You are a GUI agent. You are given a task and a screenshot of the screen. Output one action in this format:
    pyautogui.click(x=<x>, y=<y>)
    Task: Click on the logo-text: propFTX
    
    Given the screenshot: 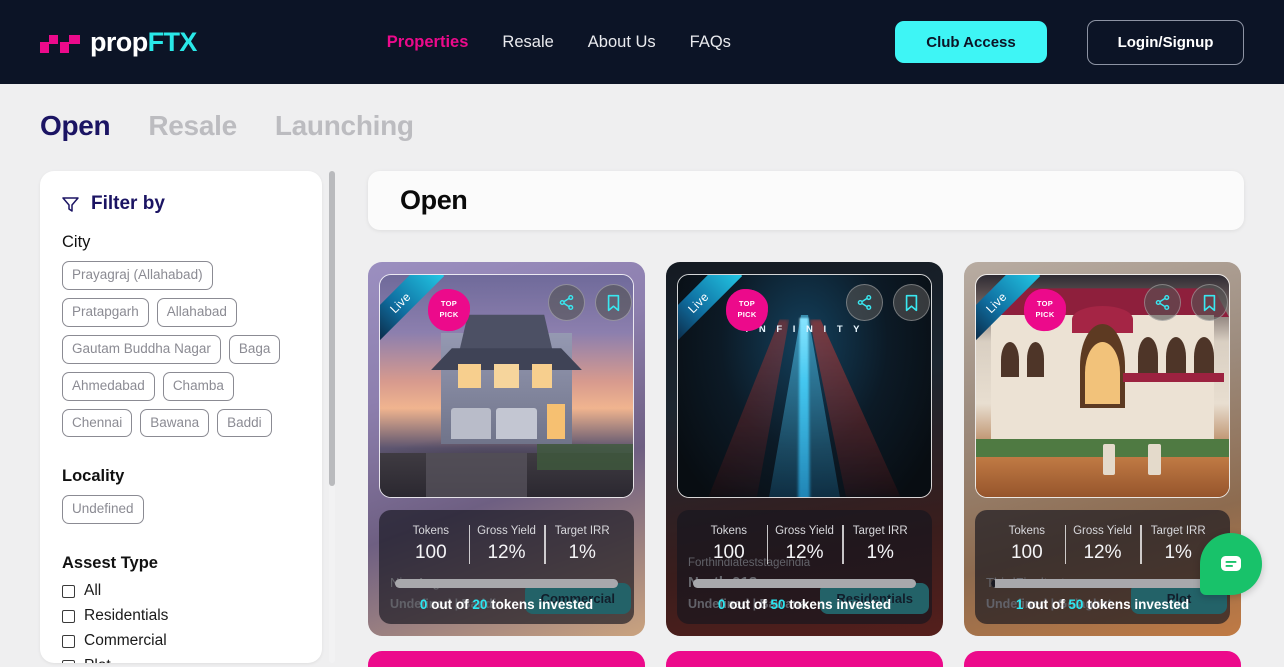 What is the action you would take?
    pyautogui.click(x=143, y=42)
    